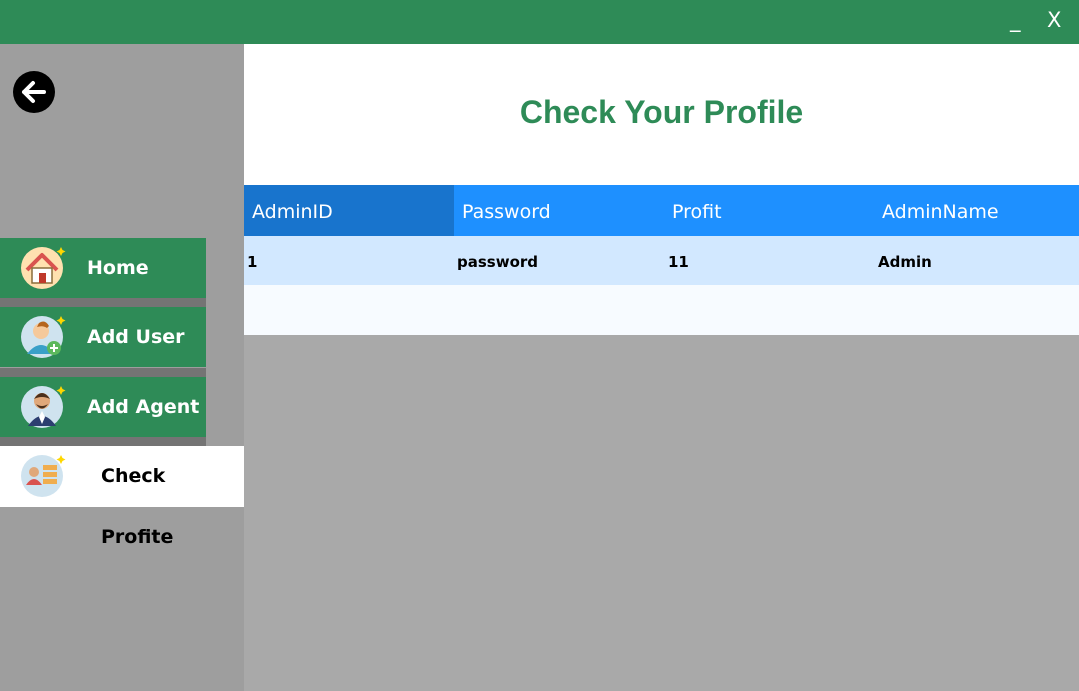 The height and width of the screenshot is (691, 1079). I want to click on table-cell: 1, so click(252, 260).